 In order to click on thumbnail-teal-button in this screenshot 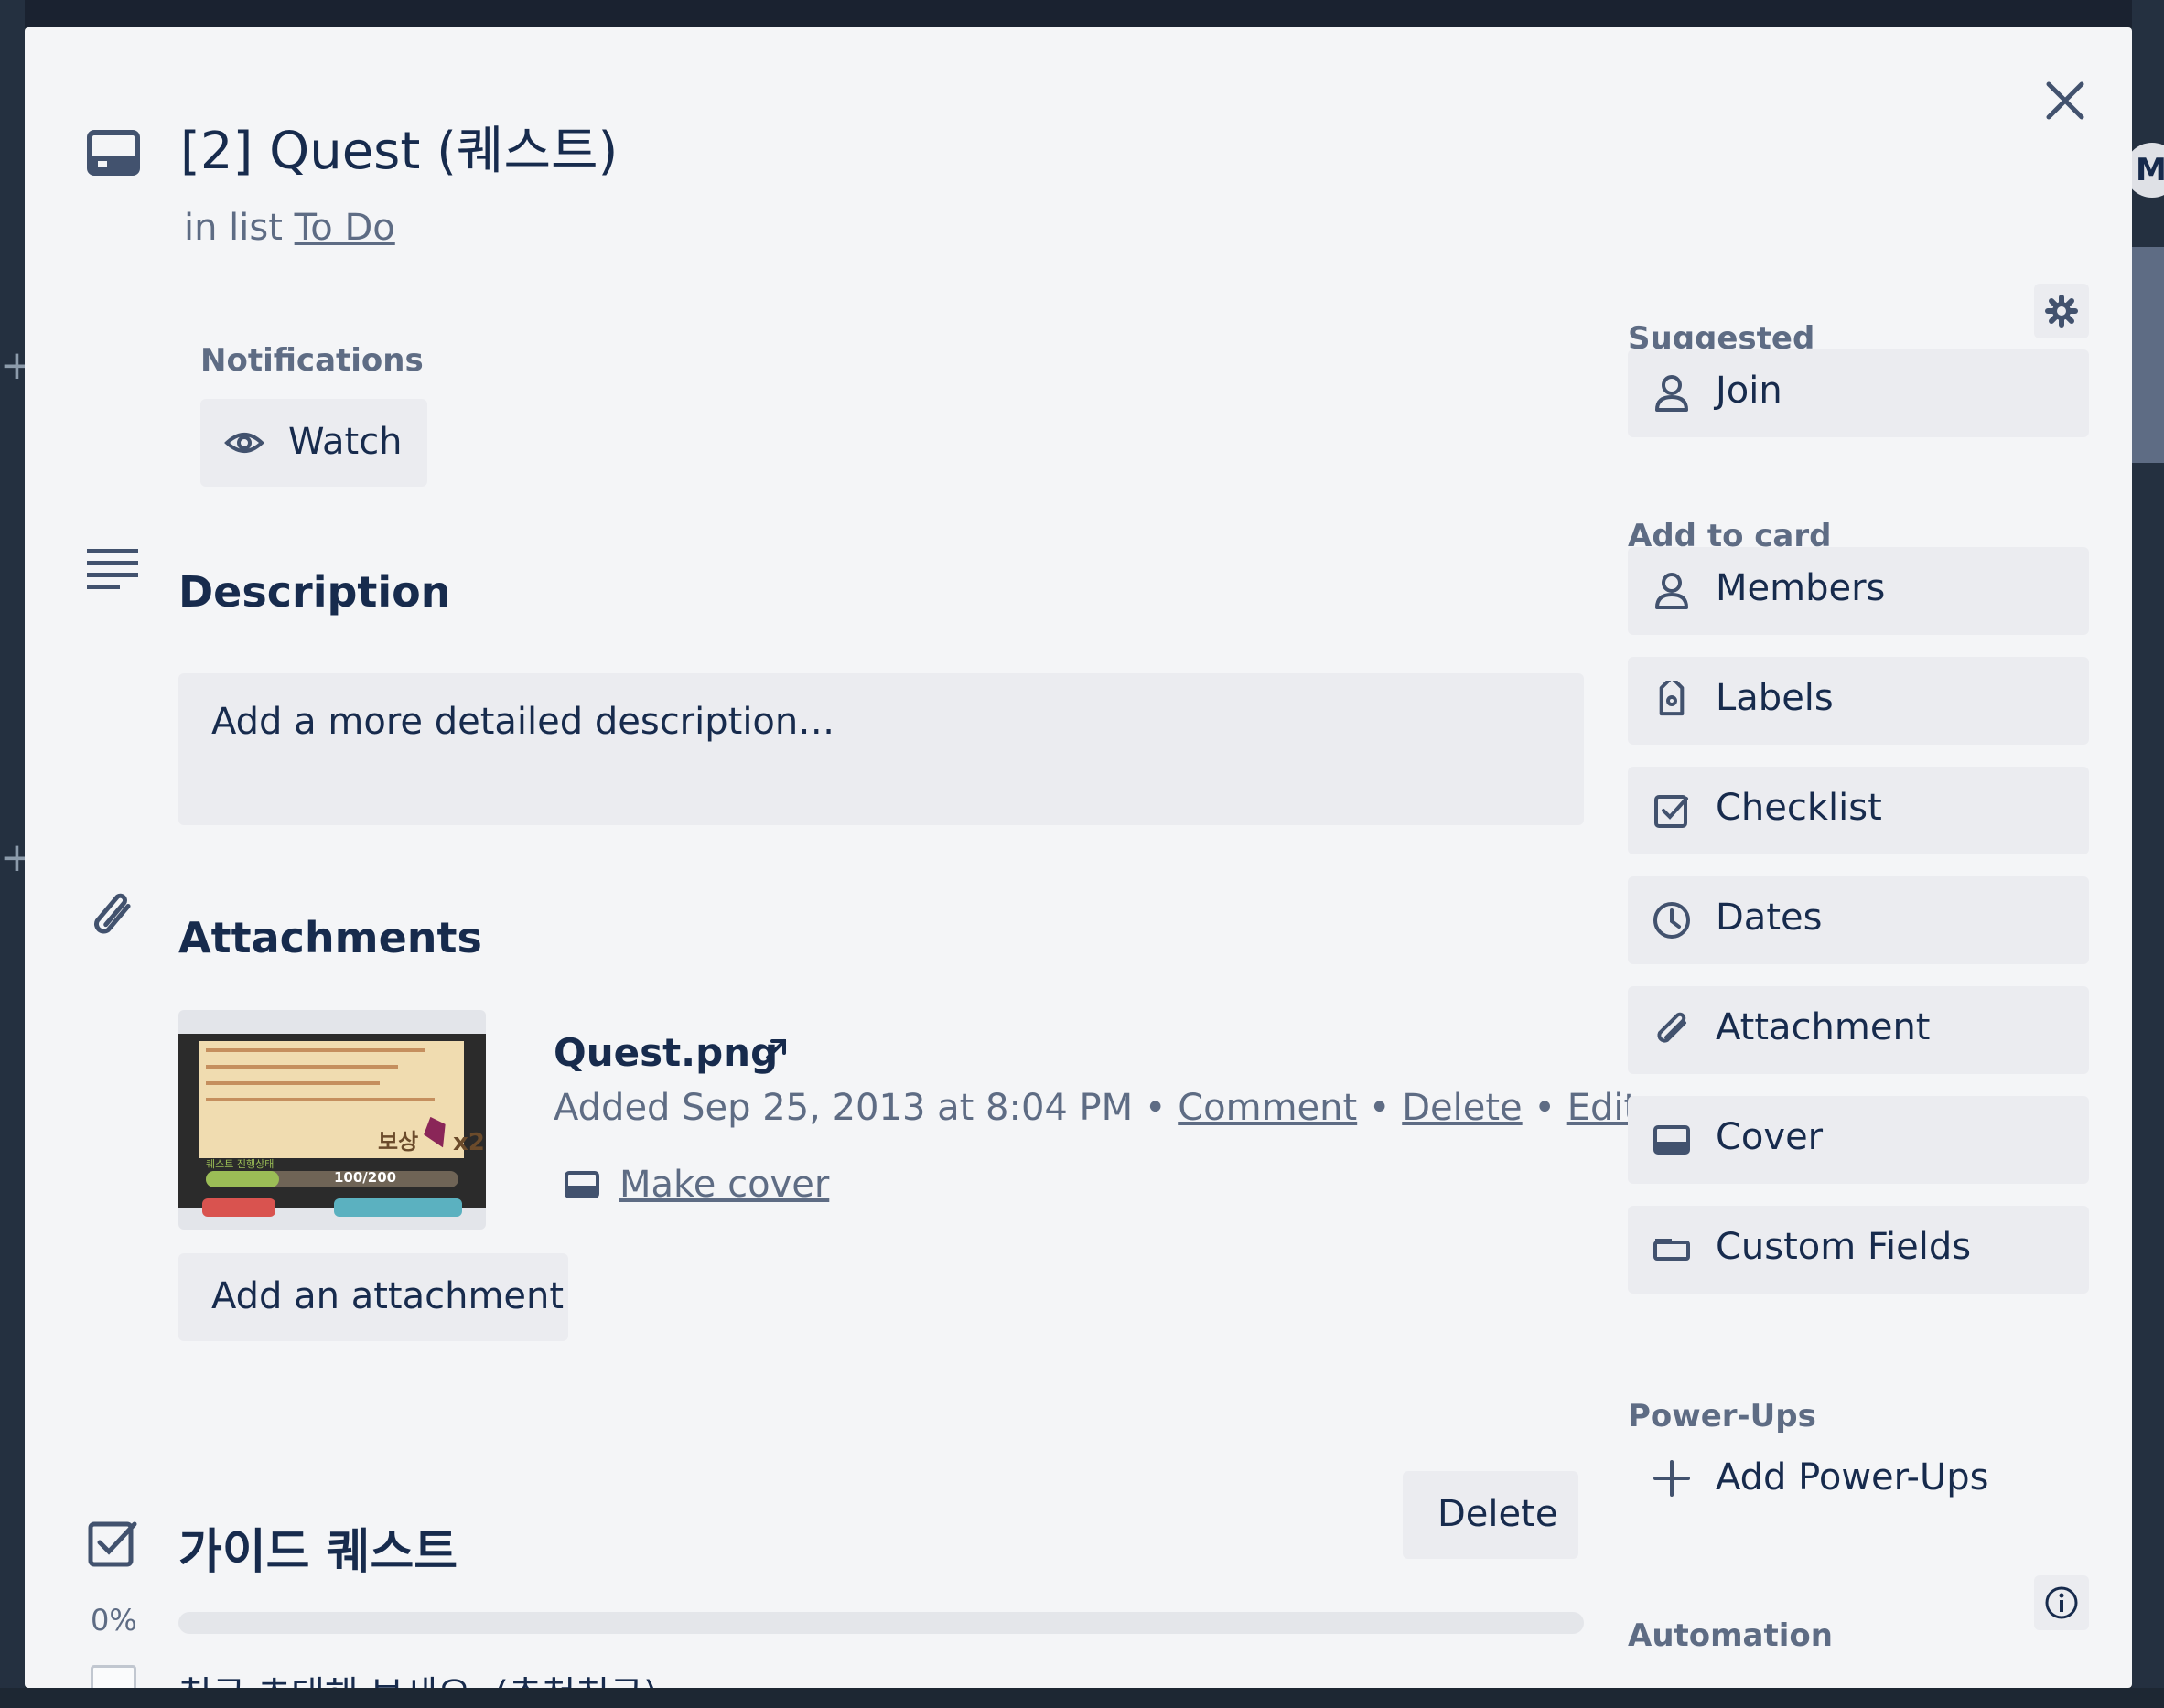, I will do `click(398, 1207)`.